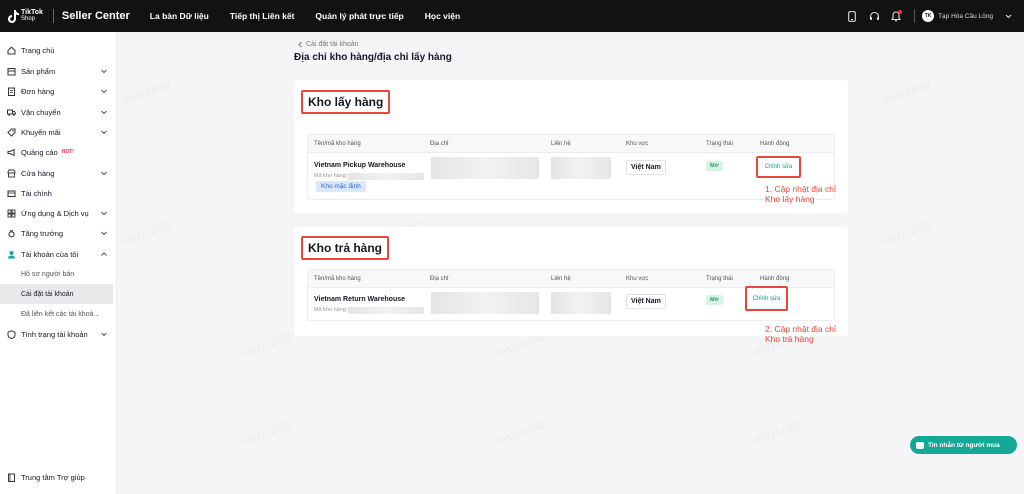 The height and width of the screenshot is (494, 1024). I want to click on col-warehouse-name: Tên/mã kho hàng, so click(337, 279).